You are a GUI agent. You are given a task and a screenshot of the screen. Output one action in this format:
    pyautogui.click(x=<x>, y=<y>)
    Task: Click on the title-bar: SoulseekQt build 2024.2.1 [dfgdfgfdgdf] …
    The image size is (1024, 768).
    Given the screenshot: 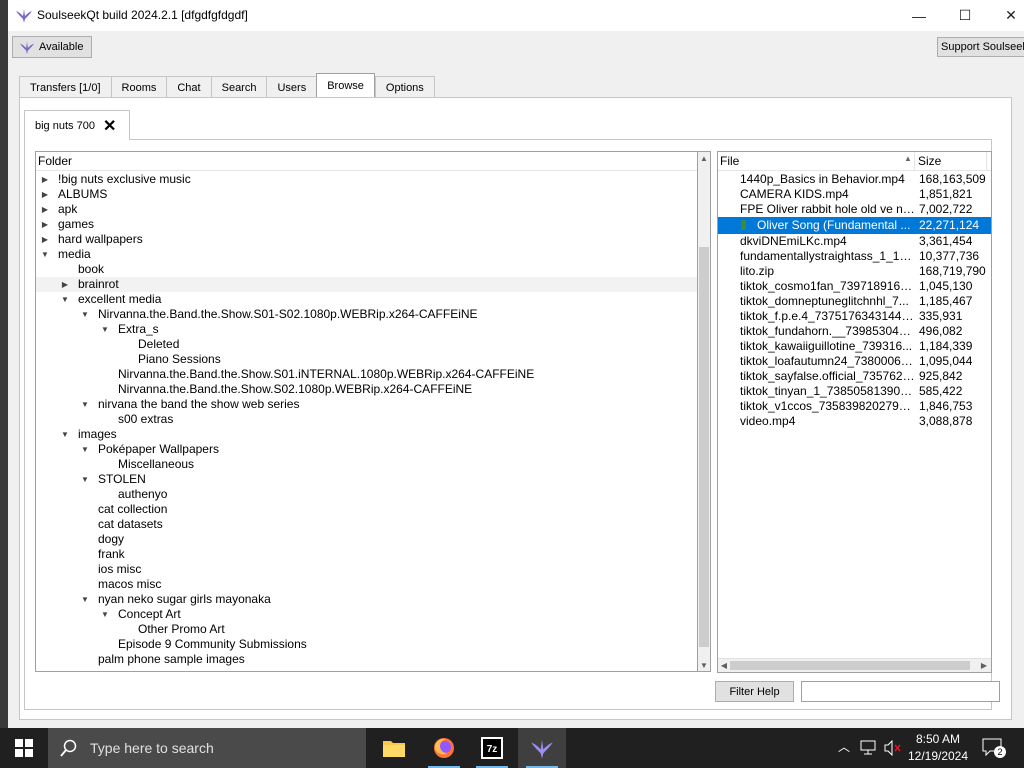 What is the action you would take?
    pyautogui.click(x=516, y=15)
    